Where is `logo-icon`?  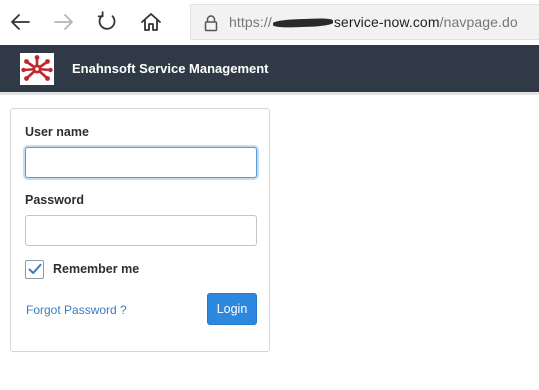 logo-icon is located at coordinates (37, 68).